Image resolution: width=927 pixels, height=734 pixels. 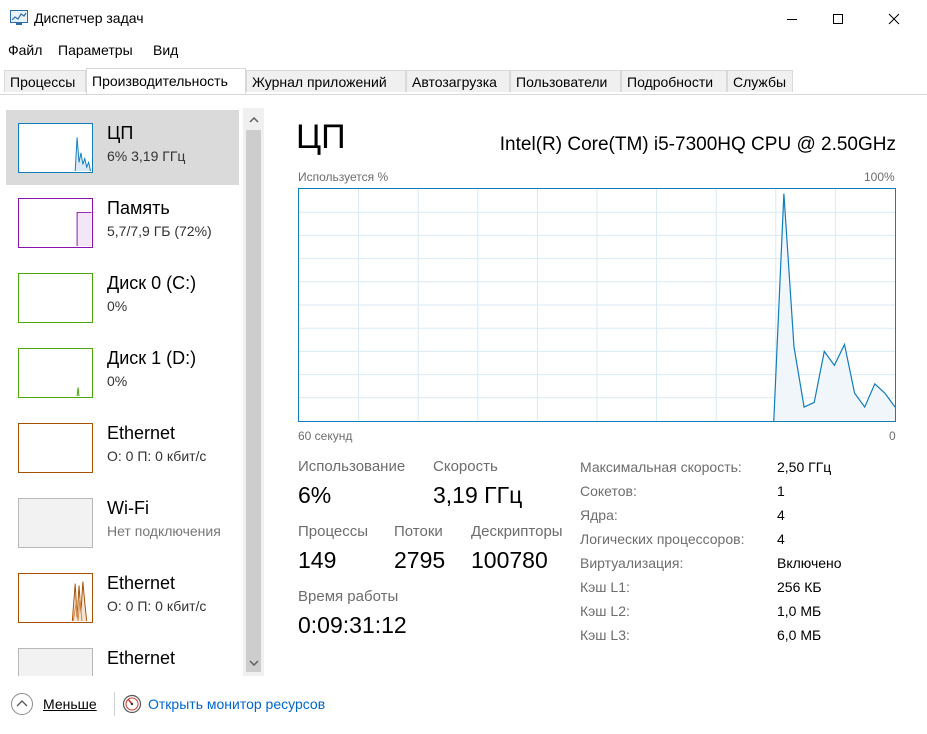 What do you see at coordinates (632, 563) in the screenshot?
I see `detail-key: Виртуализация:` at bounding box center [632, 563].